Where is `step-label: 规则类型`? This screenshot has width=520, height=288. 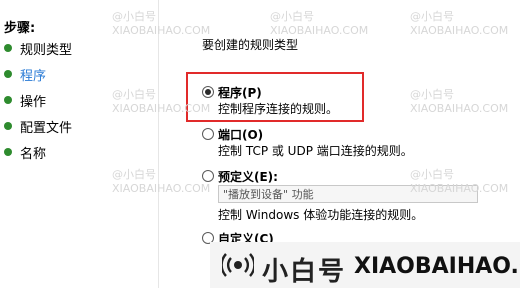
step-label: 规则类型 is located at coordinates (46, 50).